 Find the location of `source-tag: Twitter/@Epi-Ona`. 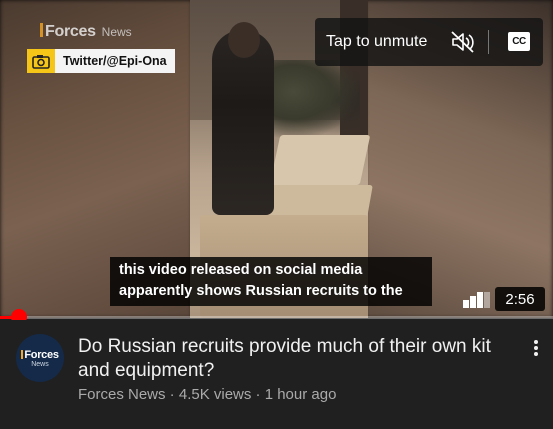

source-tag: Twitter/@Epi-Ona is located at coordinates (101, 61).